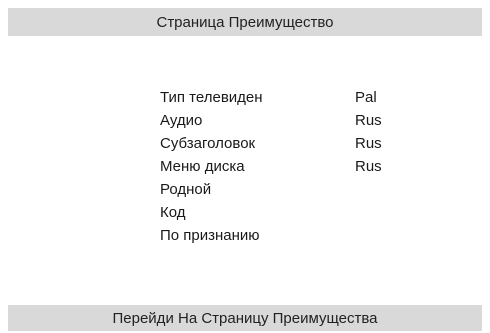 The image size is (490, 333). I want to click on menu-item-label: Код, so click(173, 212).